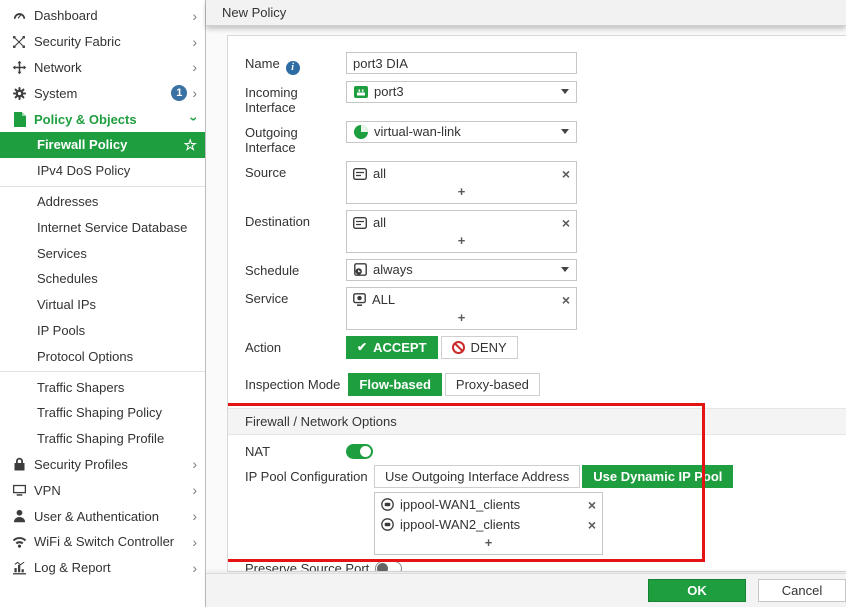 The height and width of the screenshot is (607, 846). What do you see at coordinates (461, 174) in the screenshot?
I see `source-entry: all ×` at bounding box center [461, 174].